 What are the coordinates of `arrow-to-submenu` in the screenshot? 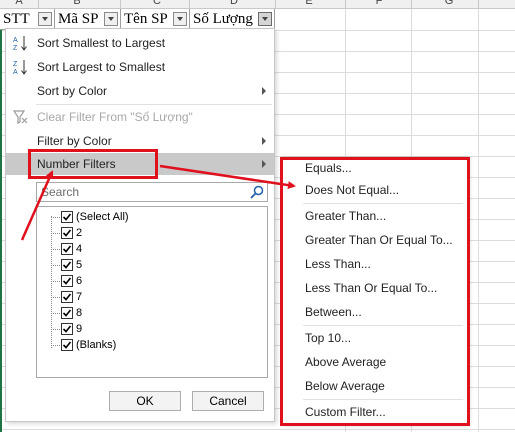 It's located at (227, 177).